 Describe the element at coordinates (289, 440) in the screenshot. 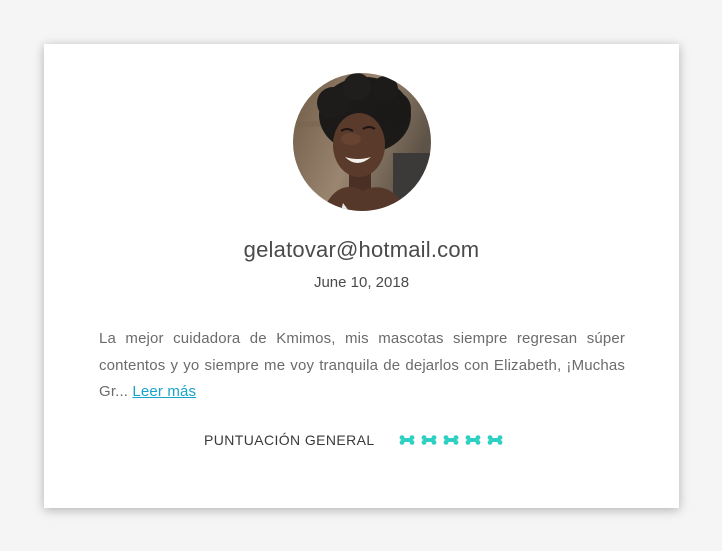

I see `rating-label: PUNTUACIÓN GENERAL` at that location.